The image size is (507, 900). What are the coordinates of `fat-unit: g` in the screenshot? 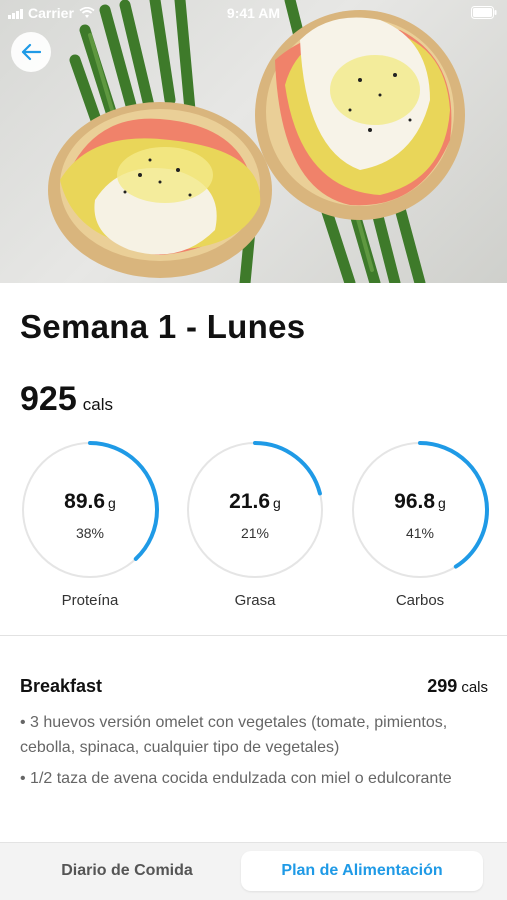 It's located at (277, 503).